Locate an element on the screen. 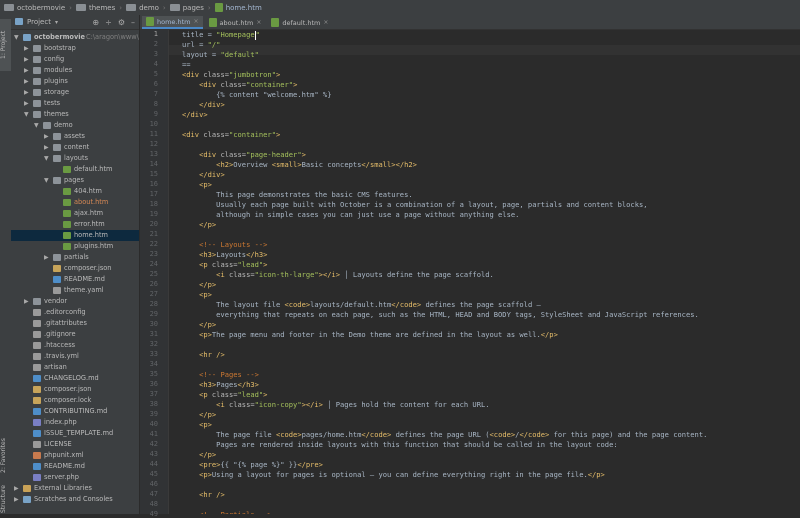 The image size is (800, 518). structure-tool-tab: Structure is located at coordinates (5, 499).